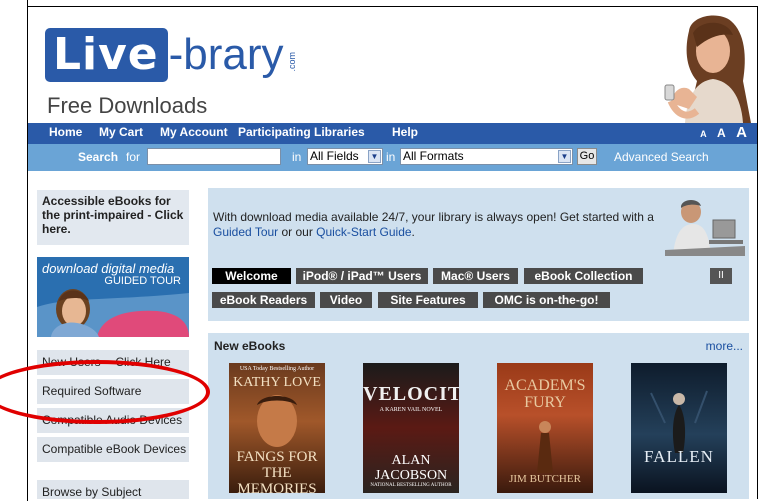 The width and height of the screenshot is (765, 501). Describe the element at coordinates (411, 394) in the screenshot. I see `book-2-title: VELOCITY` at that location.